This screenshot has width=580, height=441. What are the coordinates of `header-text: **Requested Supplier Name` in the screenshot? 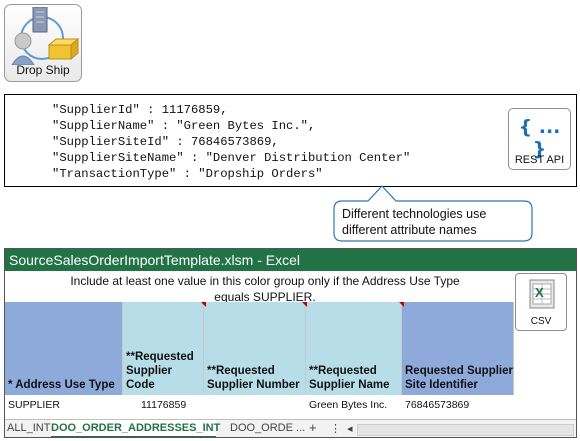 It's located at (349, 378).